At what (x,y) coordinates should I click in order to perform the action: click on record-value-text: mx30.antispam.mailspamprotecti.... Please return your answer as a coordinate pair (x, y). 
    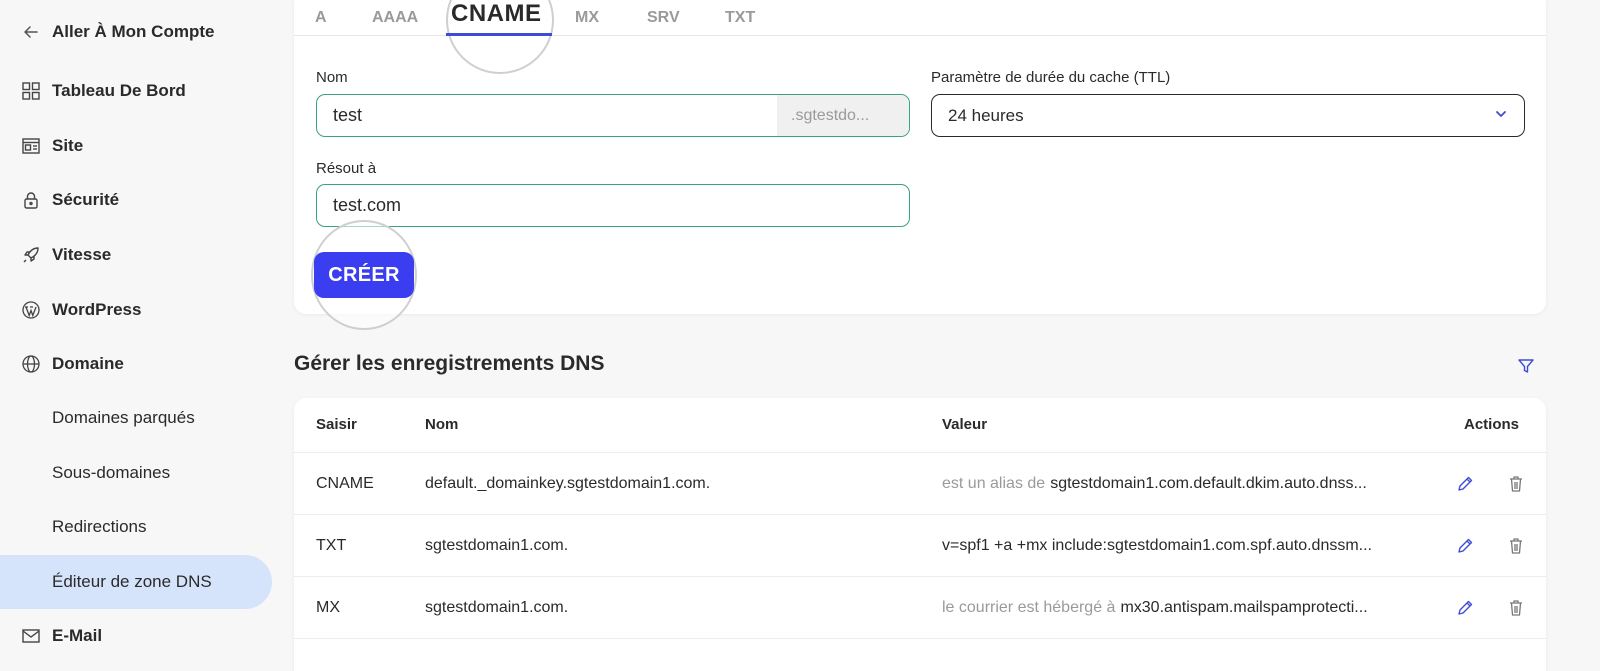
    Looking at the image, I should click on (1244, 607).